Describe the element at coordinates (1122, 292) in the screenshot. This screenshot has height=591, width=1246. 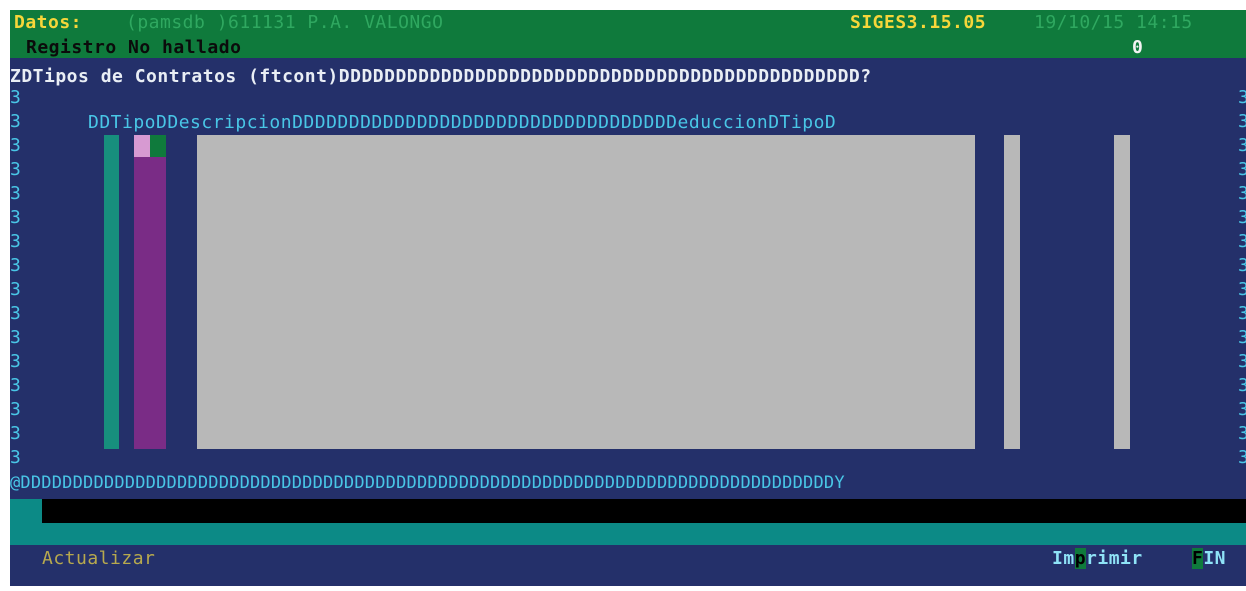
I see `field-column-tipo2` at that location.